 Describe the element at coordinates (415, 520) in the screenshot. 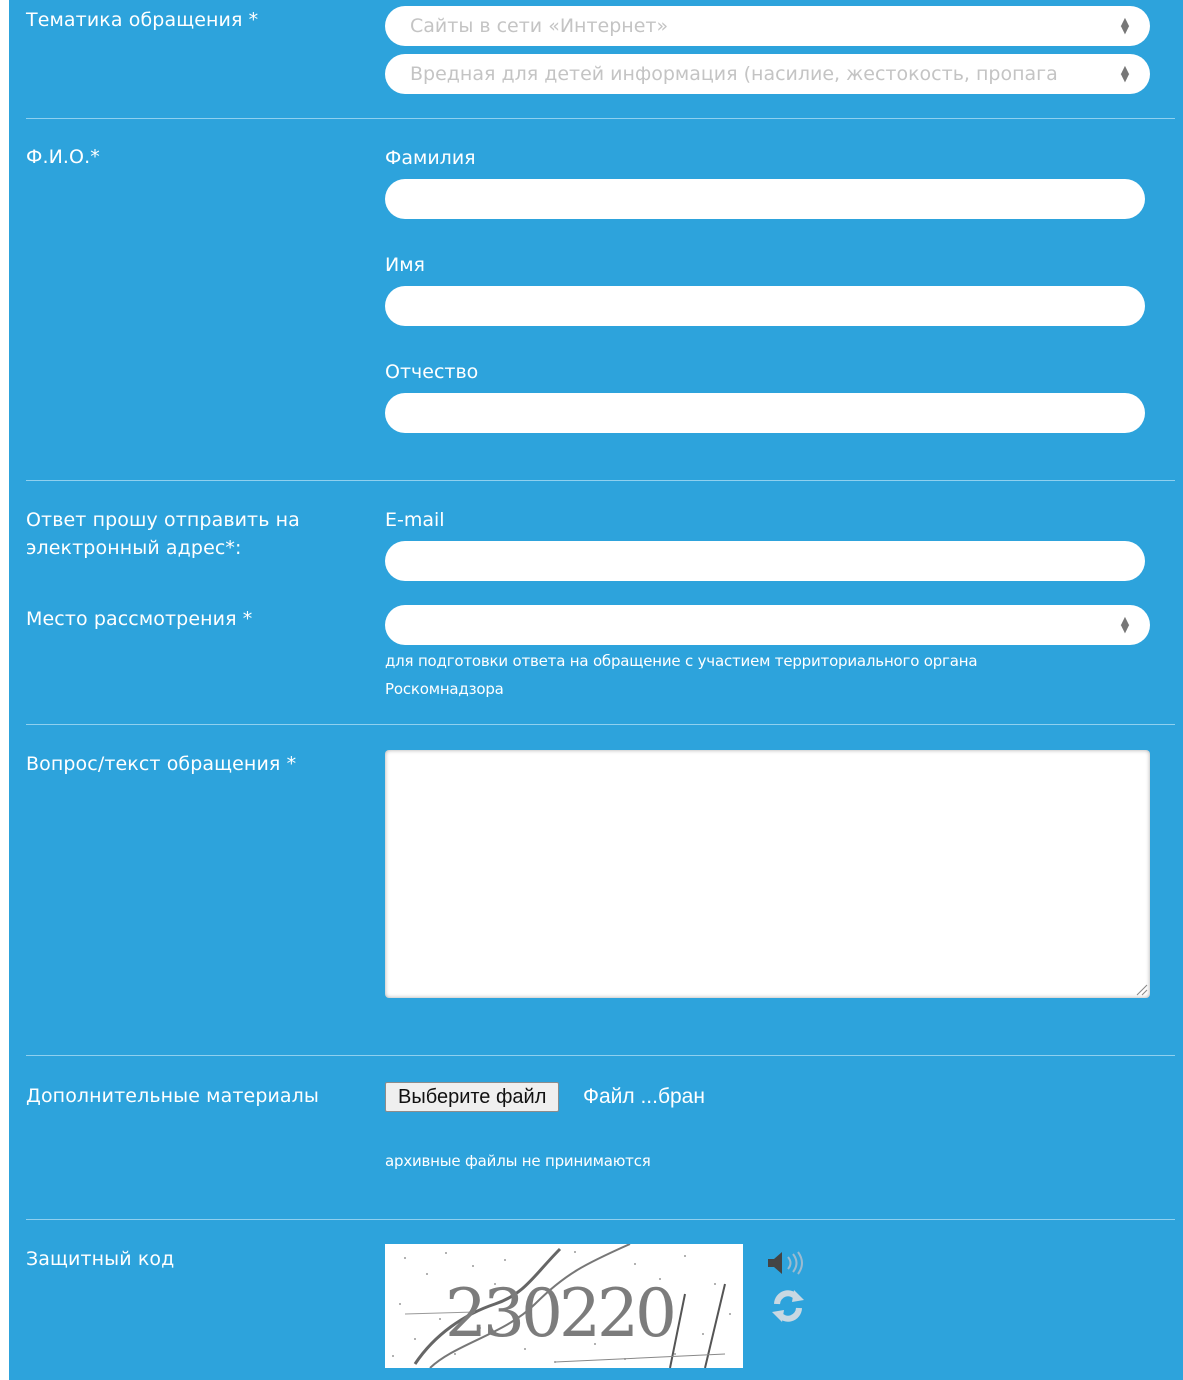

I see `email-label: E-mail` at that location.